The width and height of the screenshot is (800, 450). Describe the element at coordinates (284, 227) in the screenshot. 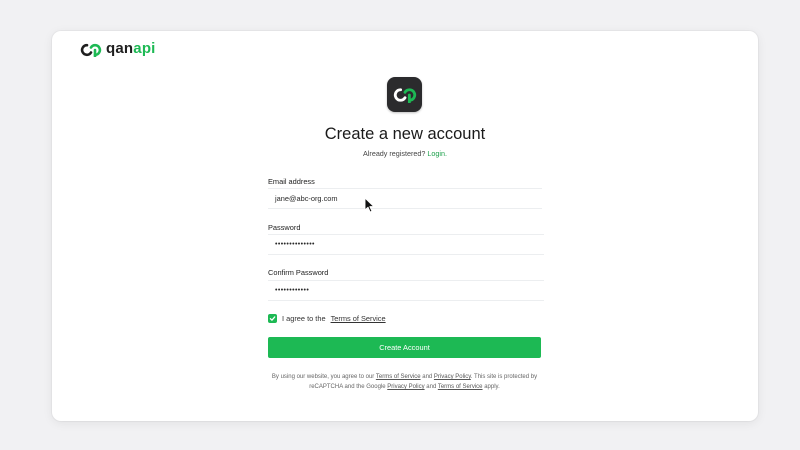

I see `password-label: Password` at that location.